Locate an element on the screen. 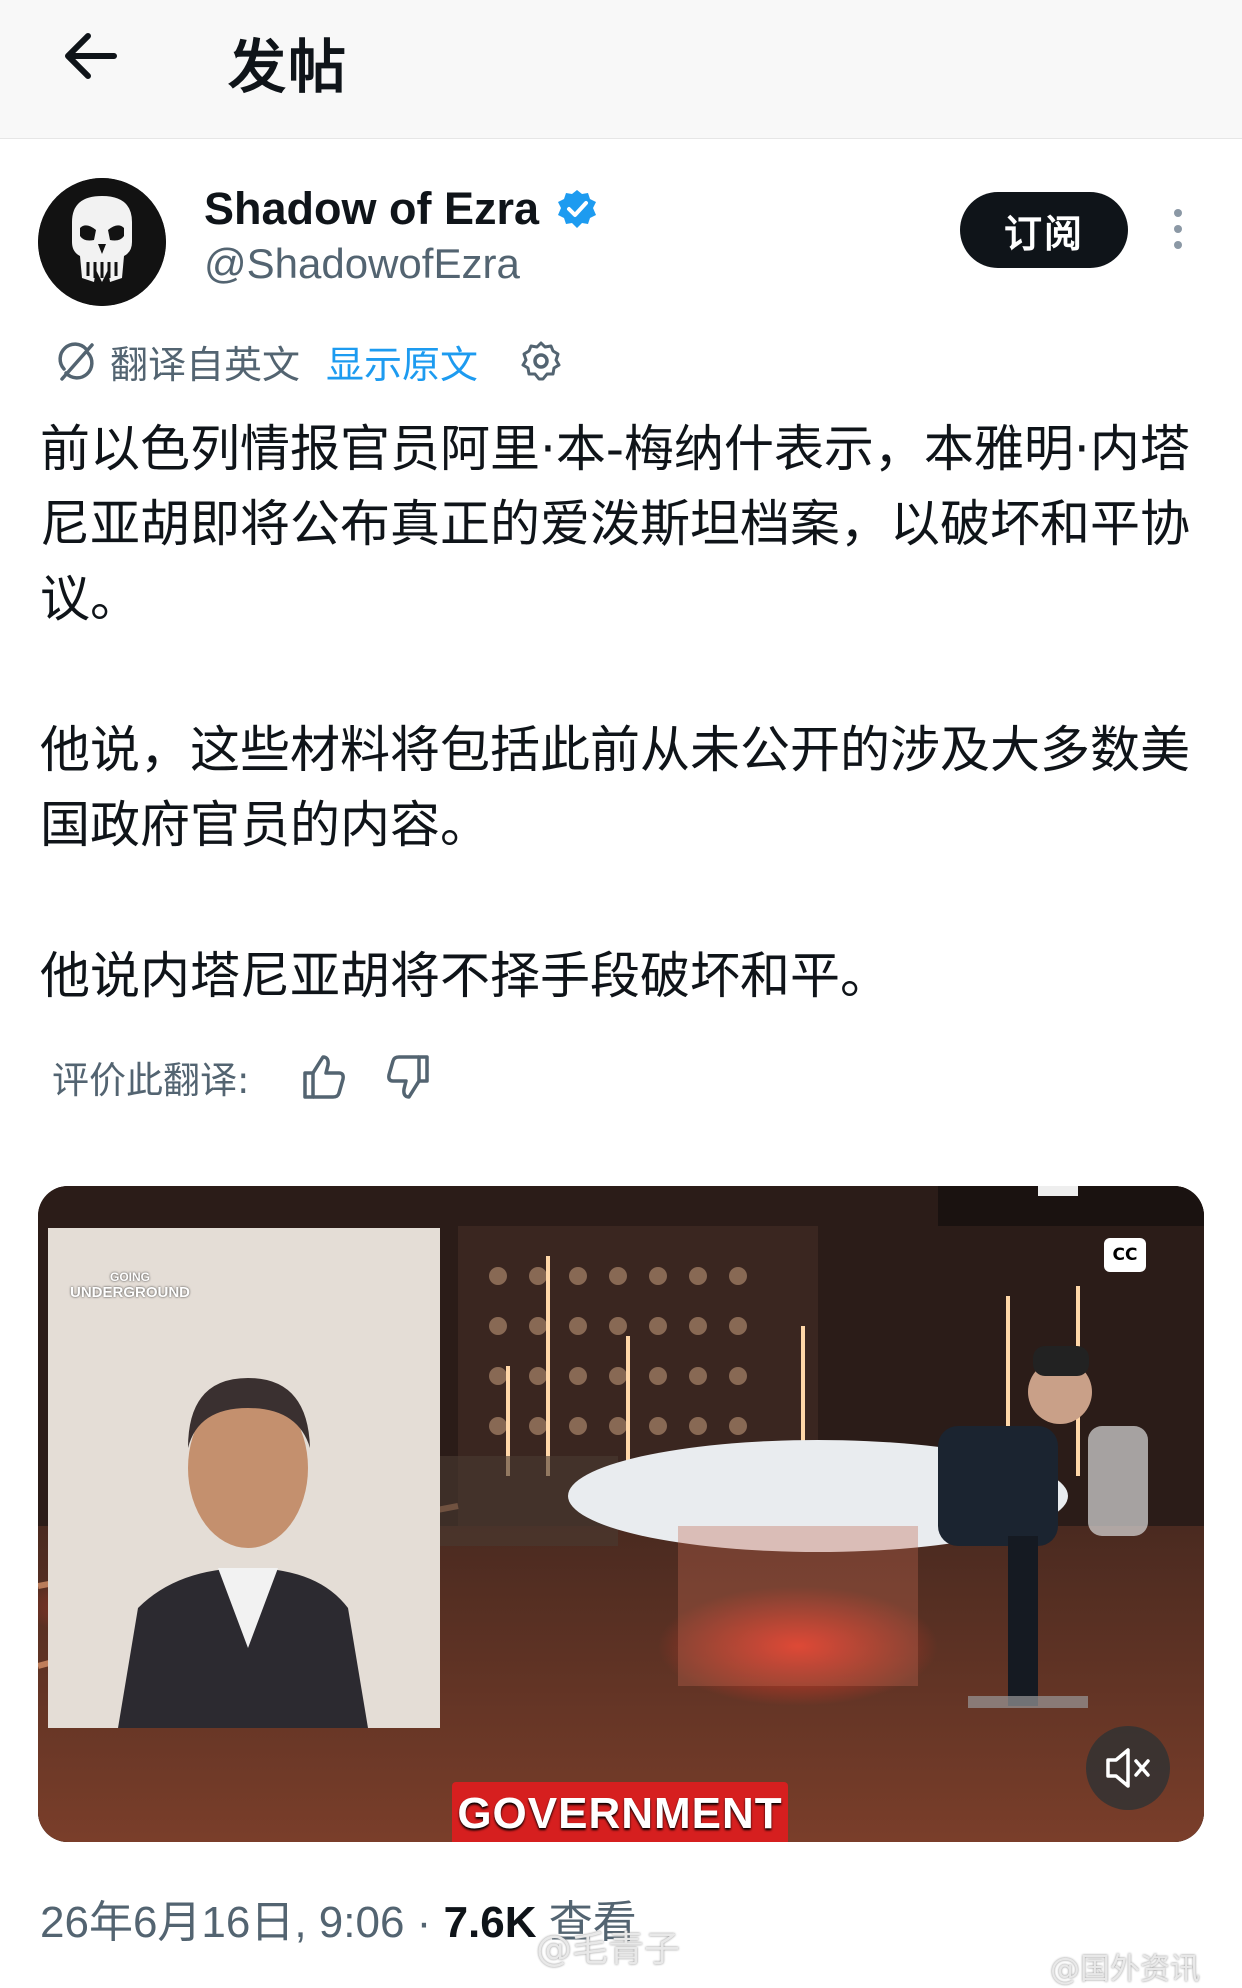 Image resolution: width=1242 pixels, height=1988 pixels. translated-from-label: 翻译自英文 is located at coordinates (205, 364).